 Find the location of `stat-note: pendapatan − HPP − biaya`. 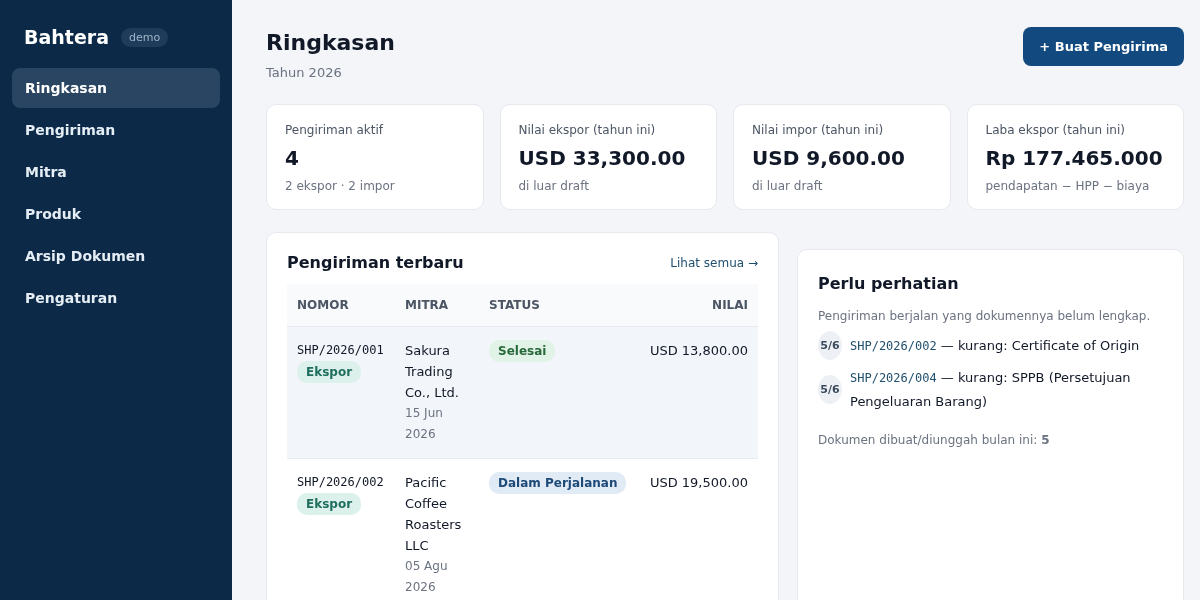

stat-note: pendapatan − HPP − biaya is located at coordinates (1068, 186).